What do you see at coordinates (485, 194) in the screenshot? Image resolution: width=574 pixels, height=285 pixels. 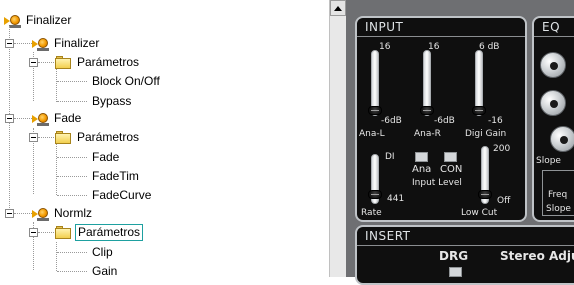 I see `low-cut-fader` at bounding box center [485, 194].